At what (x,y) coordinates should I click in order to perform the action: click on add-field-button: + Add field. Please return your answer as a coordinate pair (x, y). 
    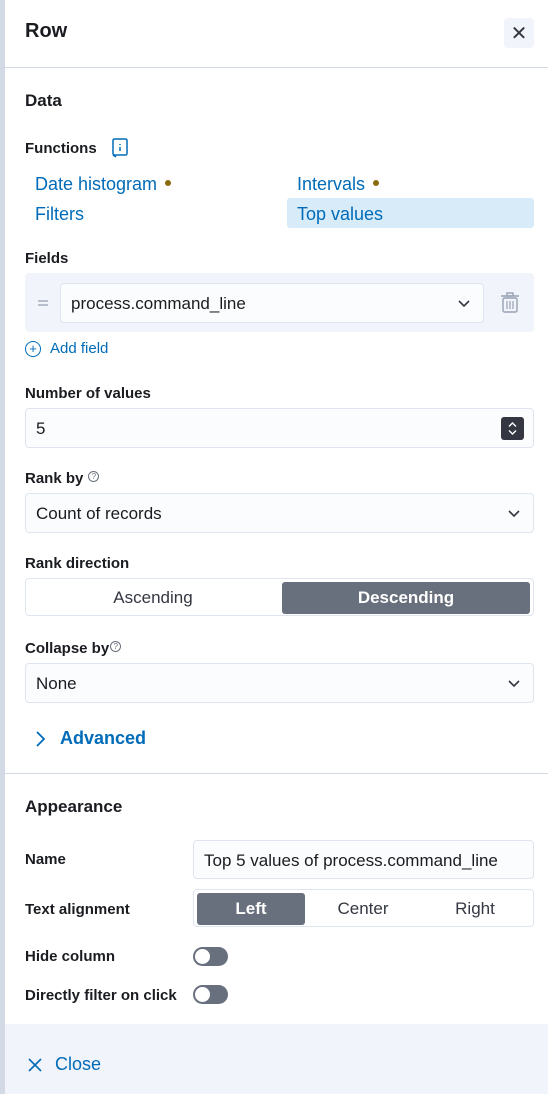
    Looking at the image, I should click on (66, 348).